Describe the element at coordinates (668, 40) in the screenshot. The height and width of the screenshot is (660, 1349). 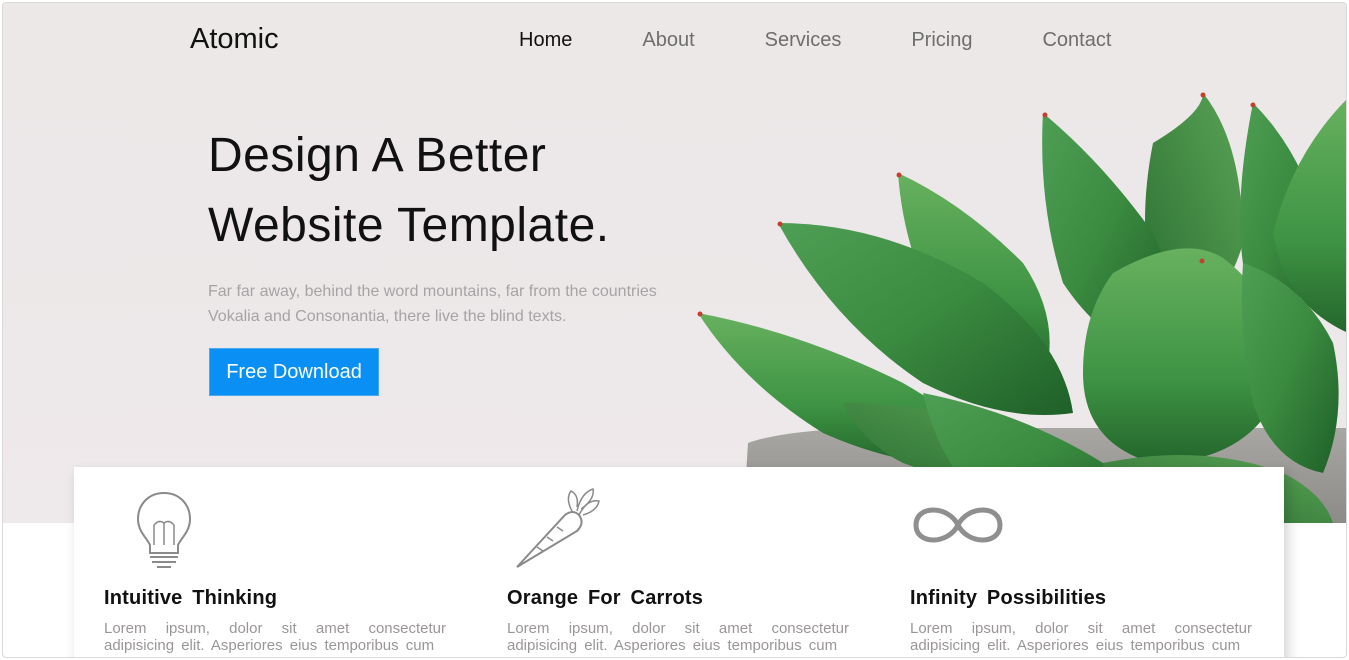
I see `nav-about: About` at that location.